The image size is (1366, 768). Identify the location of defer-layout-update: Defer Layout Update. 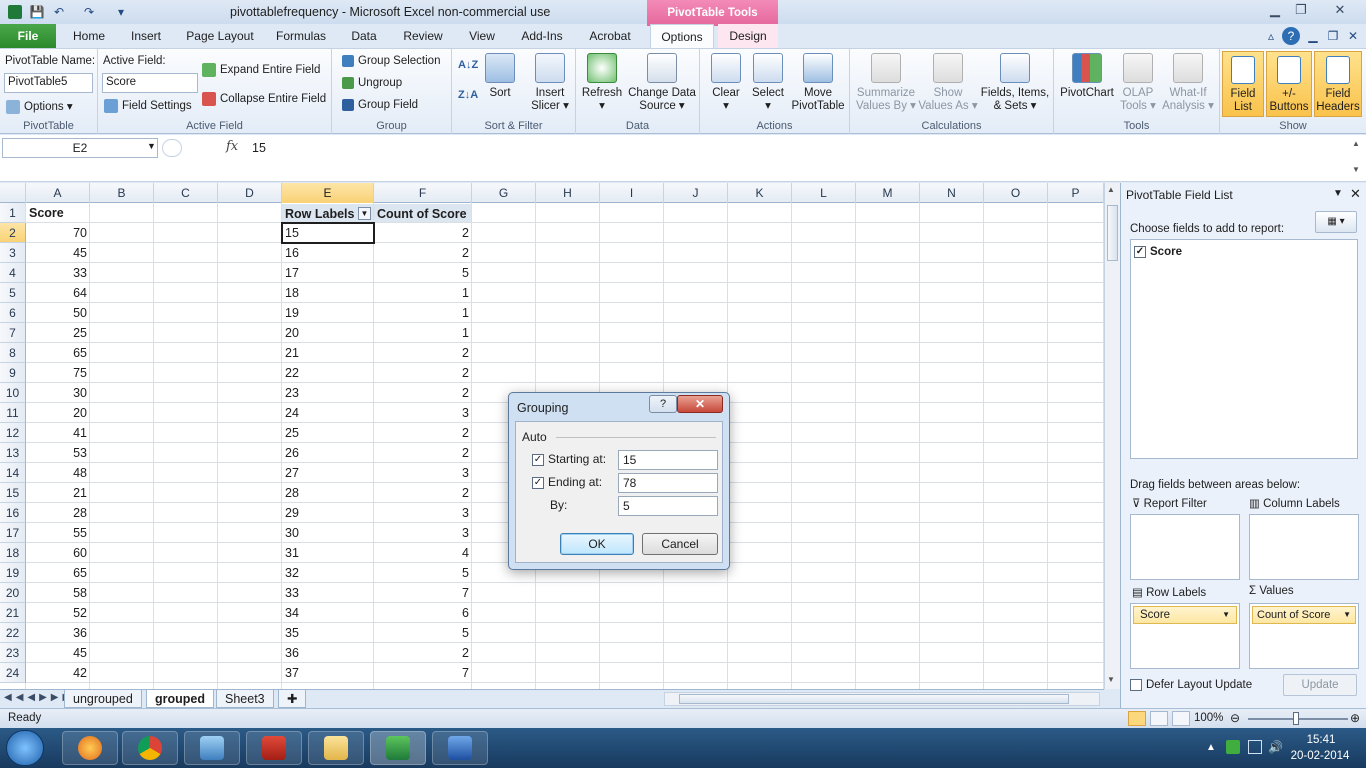
(1191, 685).